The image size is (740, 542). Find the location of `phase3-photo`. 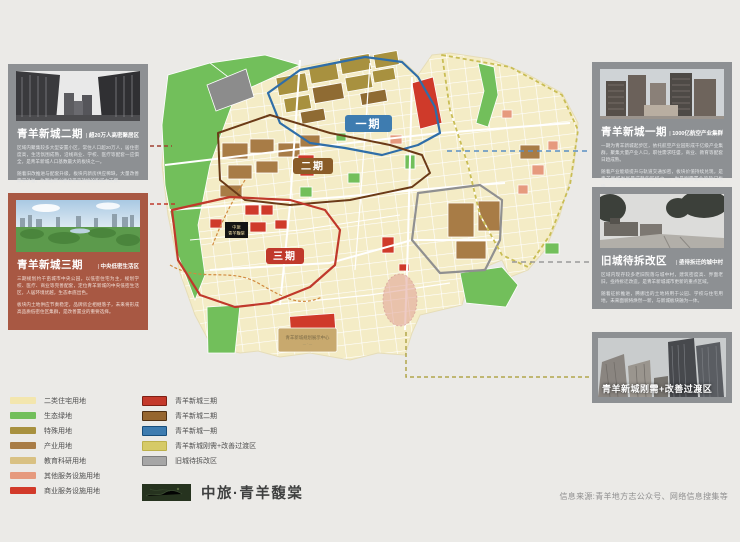

phase3-photo is located at coordinates (78, 226).